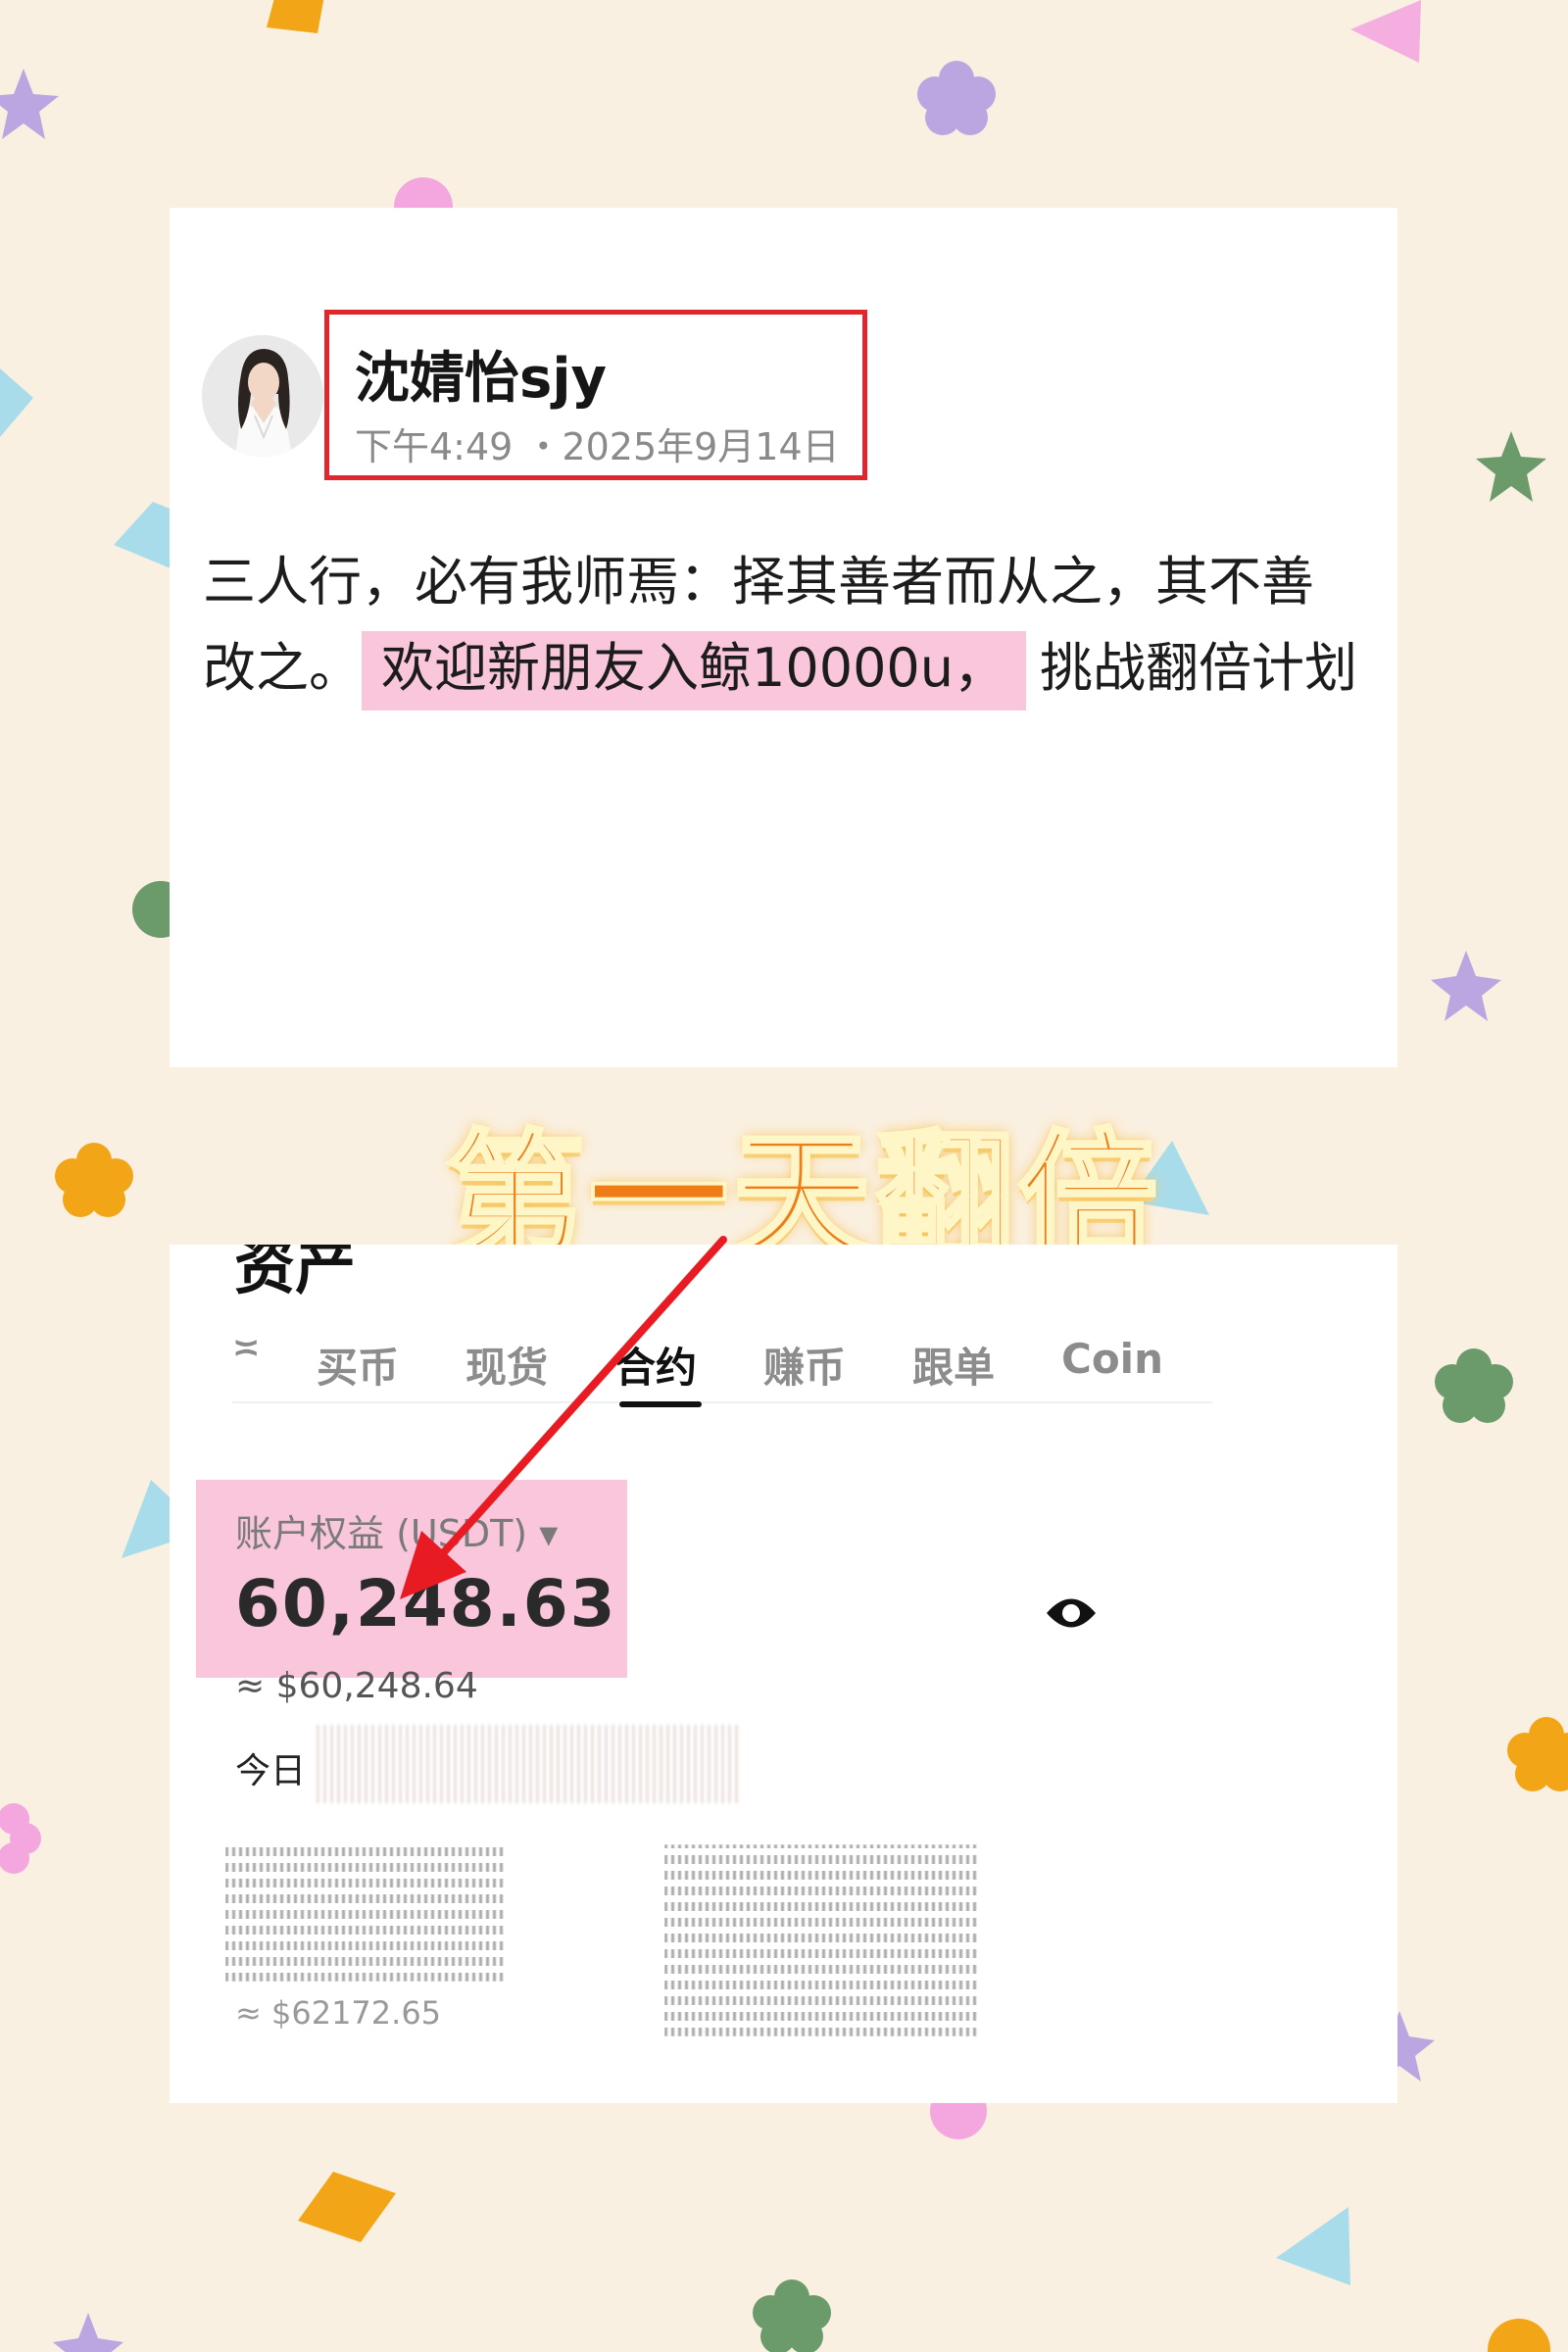 This screenshot has height=2352, width=1568. What do you see at coordinates (694, 671) in the screenshot?
I see `highlighted-text: 欢迎新朋友入鲸10000u，` at bounding box center [694, 671].